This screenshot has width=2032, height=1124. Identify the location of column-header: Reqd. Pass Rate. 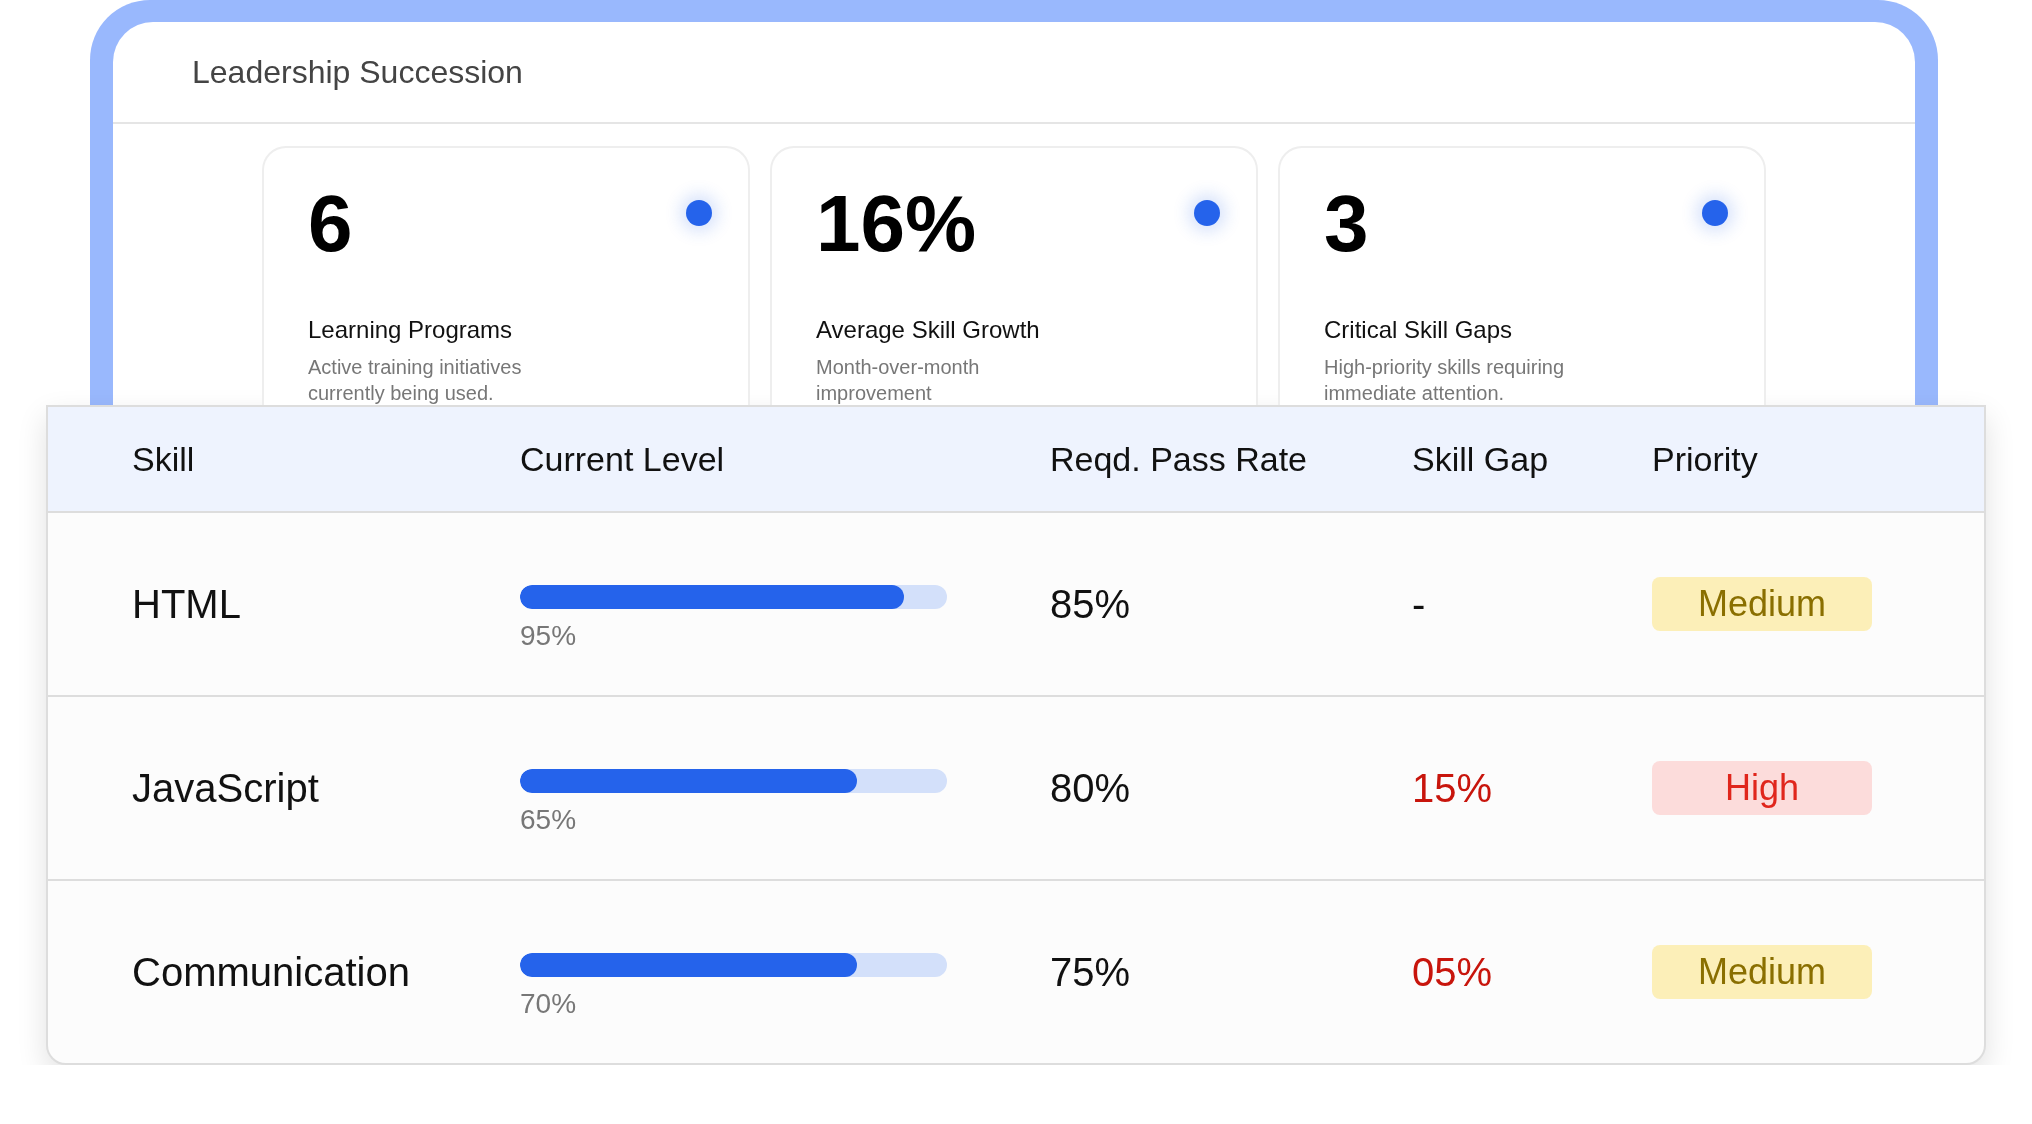
(1179, 459).